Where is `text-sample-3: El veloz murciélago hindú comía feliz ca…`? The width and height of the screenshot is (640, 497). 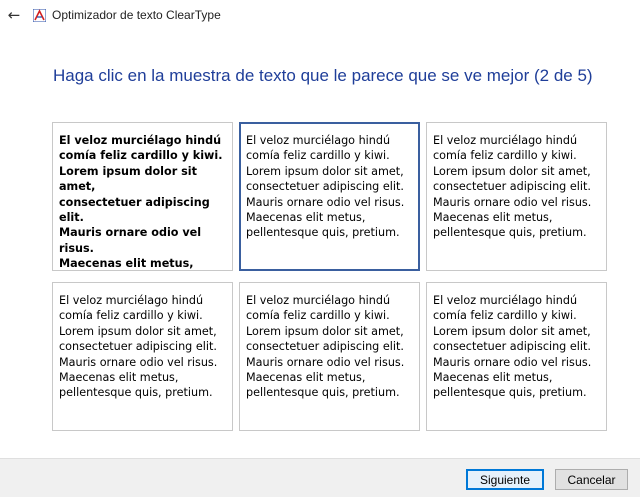
text-sample-3: El veloz murciélago hindú comía feliz ca… is located at coordinates (516, 196).